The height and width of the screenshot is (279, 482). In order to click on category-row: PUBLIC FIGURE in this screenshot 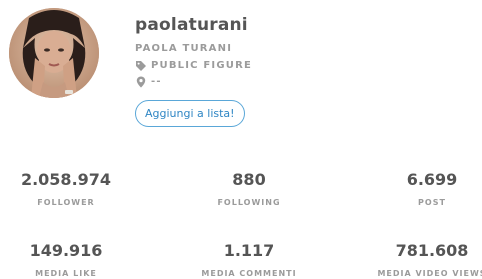, I will do `click(193, 66)`.